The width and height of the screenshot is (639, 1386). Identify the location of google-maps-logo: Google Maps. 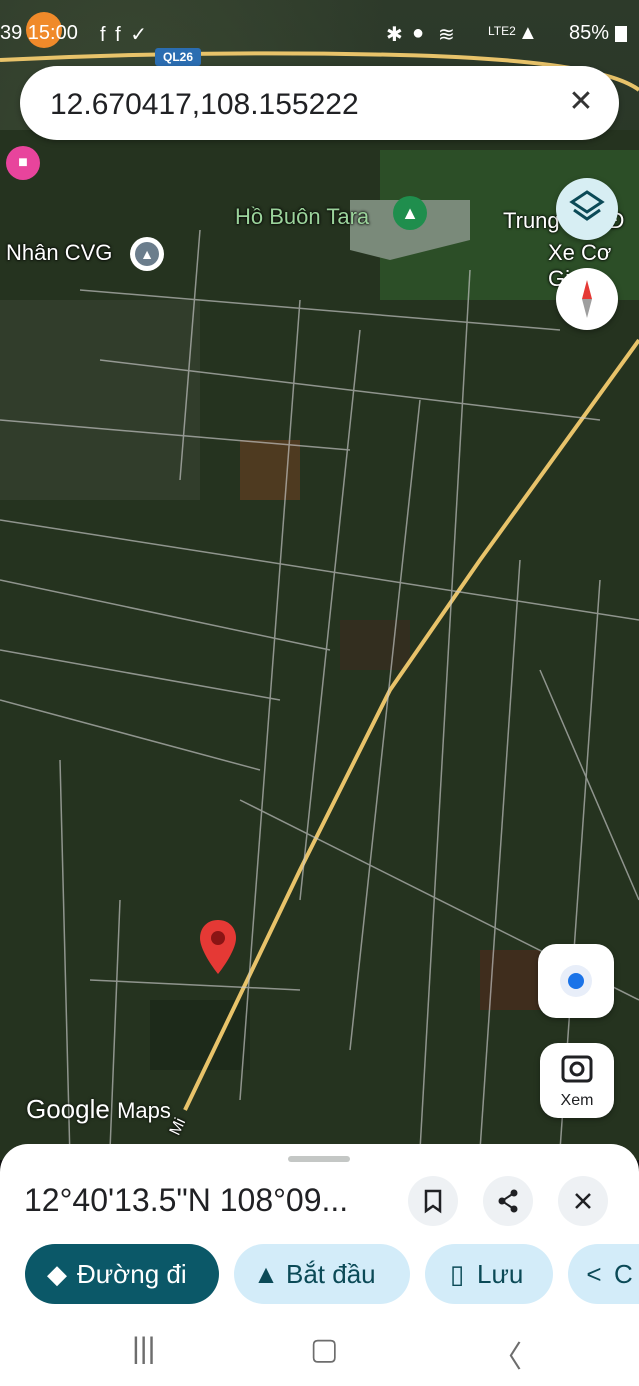
(98, 1109).